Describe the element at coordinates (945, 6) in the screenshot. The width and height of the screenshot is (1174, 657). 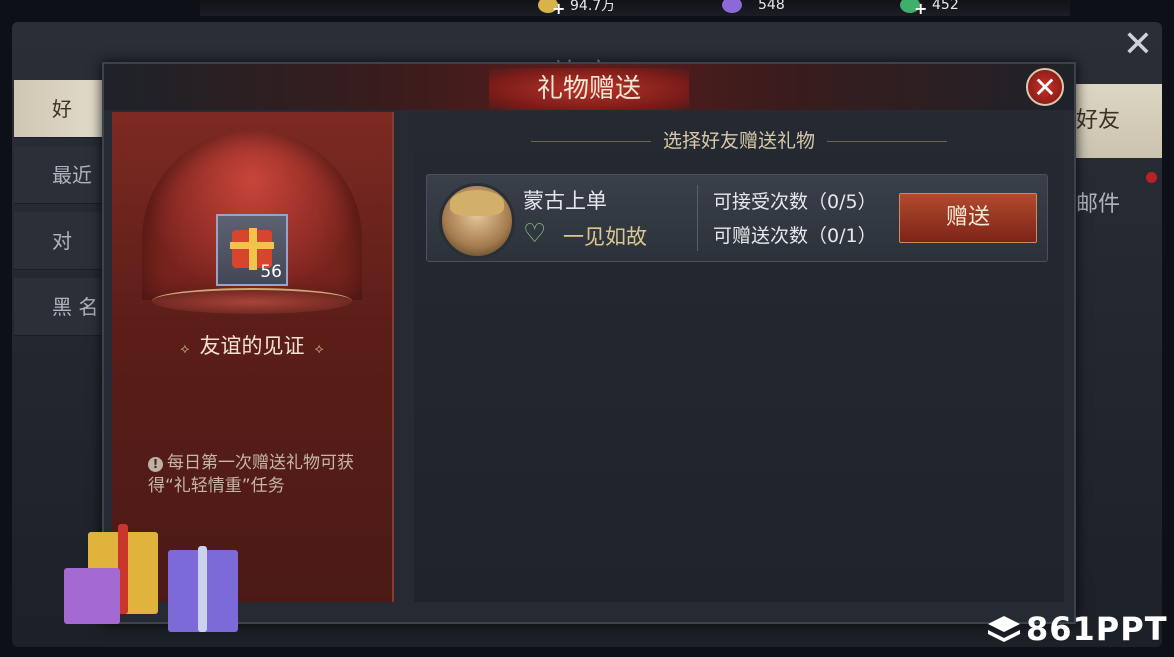
I see `green-gem-amount: 452` at that location.